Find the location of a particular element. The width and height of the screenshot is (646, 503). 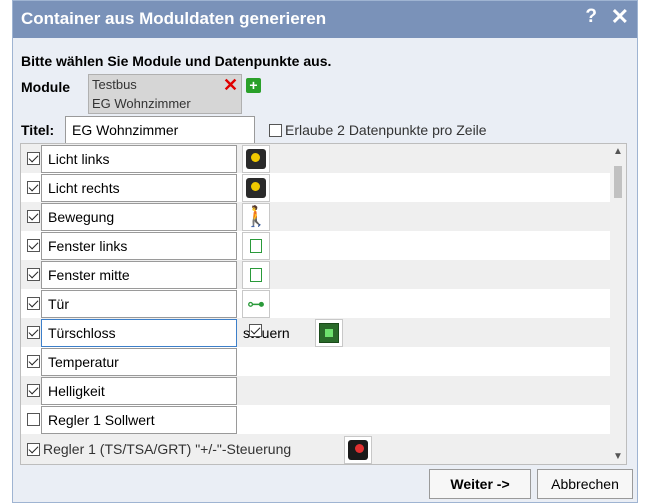

datapoint-name: Regler 1 Sollwert is located at coordinates (139, 420).